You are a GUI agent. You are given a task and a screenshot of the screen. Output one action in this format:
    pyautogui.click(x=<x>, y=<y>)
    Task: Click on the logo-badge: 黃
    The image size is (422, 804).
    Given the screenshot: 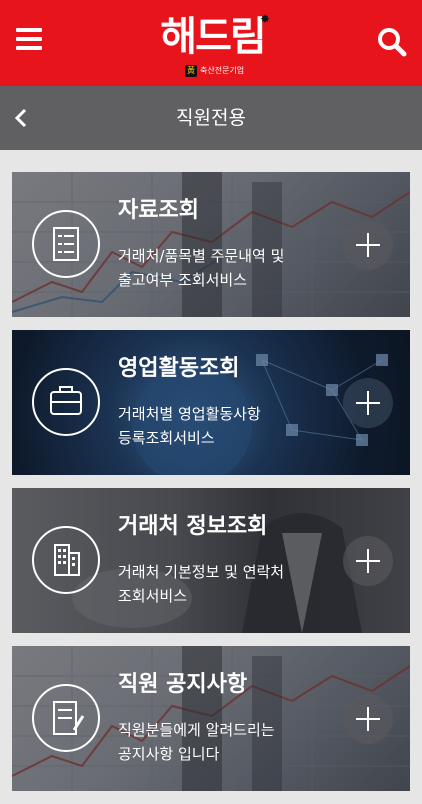 What is the action you would take?
    pyautogui.click(x=191, y=70)
    